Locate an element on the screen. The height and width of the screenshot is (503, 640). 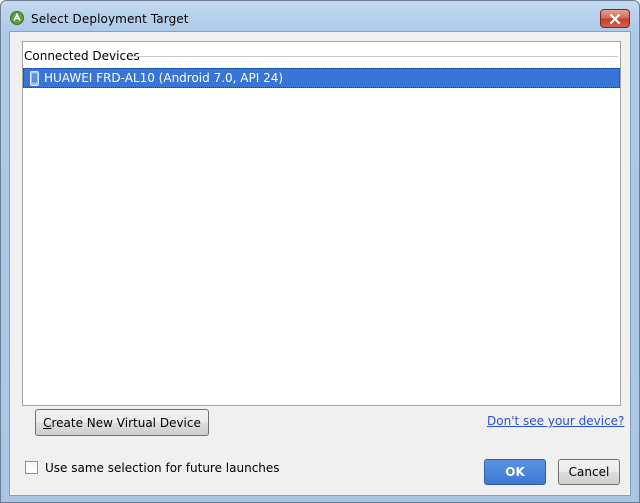
mnemonic-letter: C is located at coordinates (47, 422).